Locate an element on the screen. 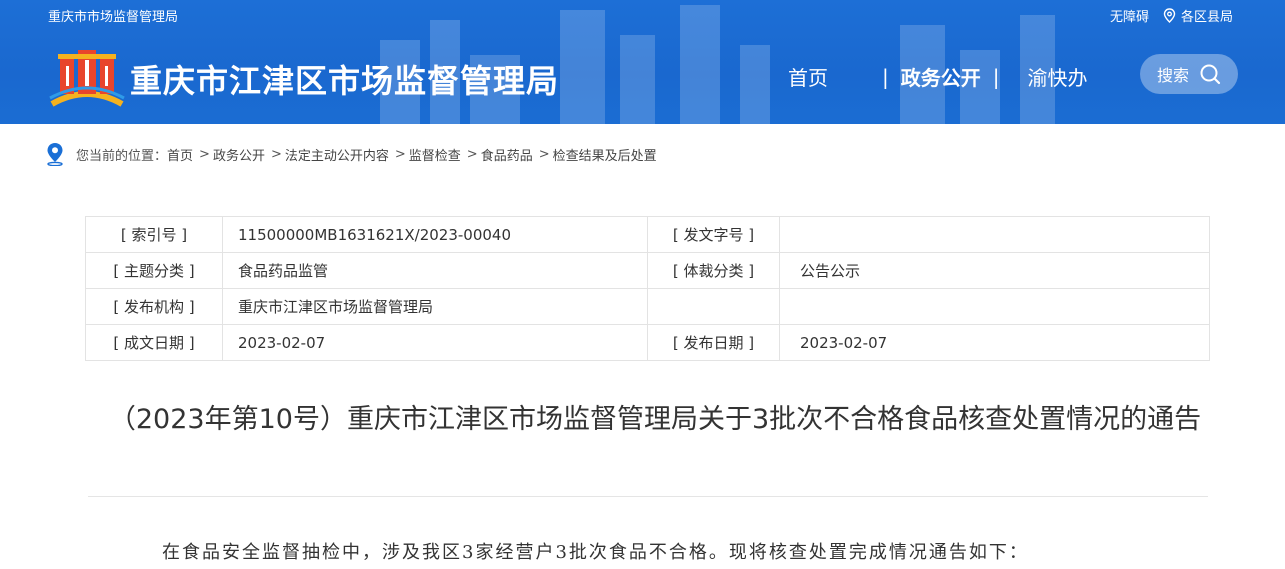 The width and height of the screenshot is (1285, 569). meta-key is located at coordinates (713, 306).